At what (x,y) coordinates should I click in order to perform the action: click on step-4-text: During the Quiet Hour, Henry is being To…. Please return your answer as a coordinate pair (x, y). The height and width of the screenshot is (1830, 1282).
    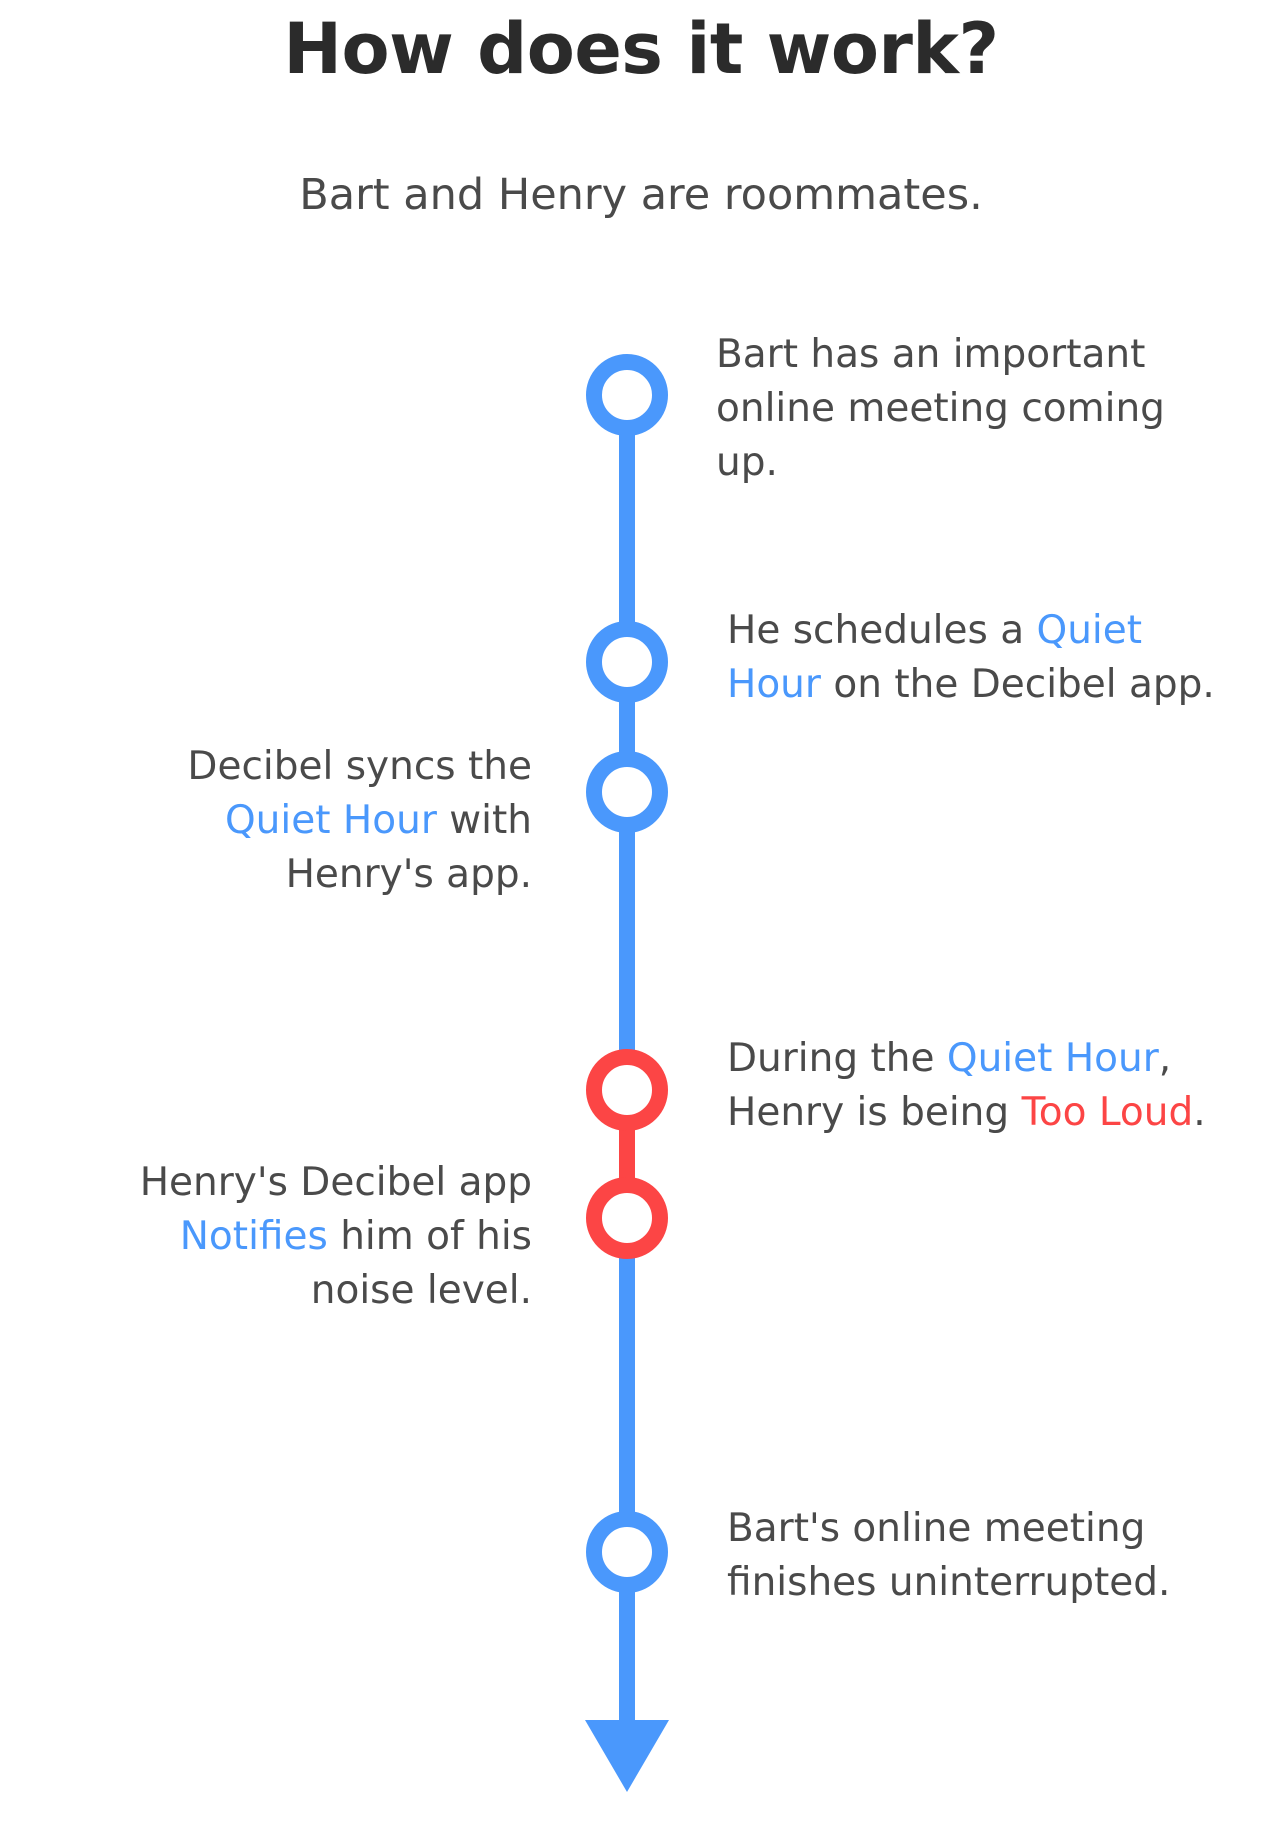
    Looking at the image, I should click on (987, 1086).